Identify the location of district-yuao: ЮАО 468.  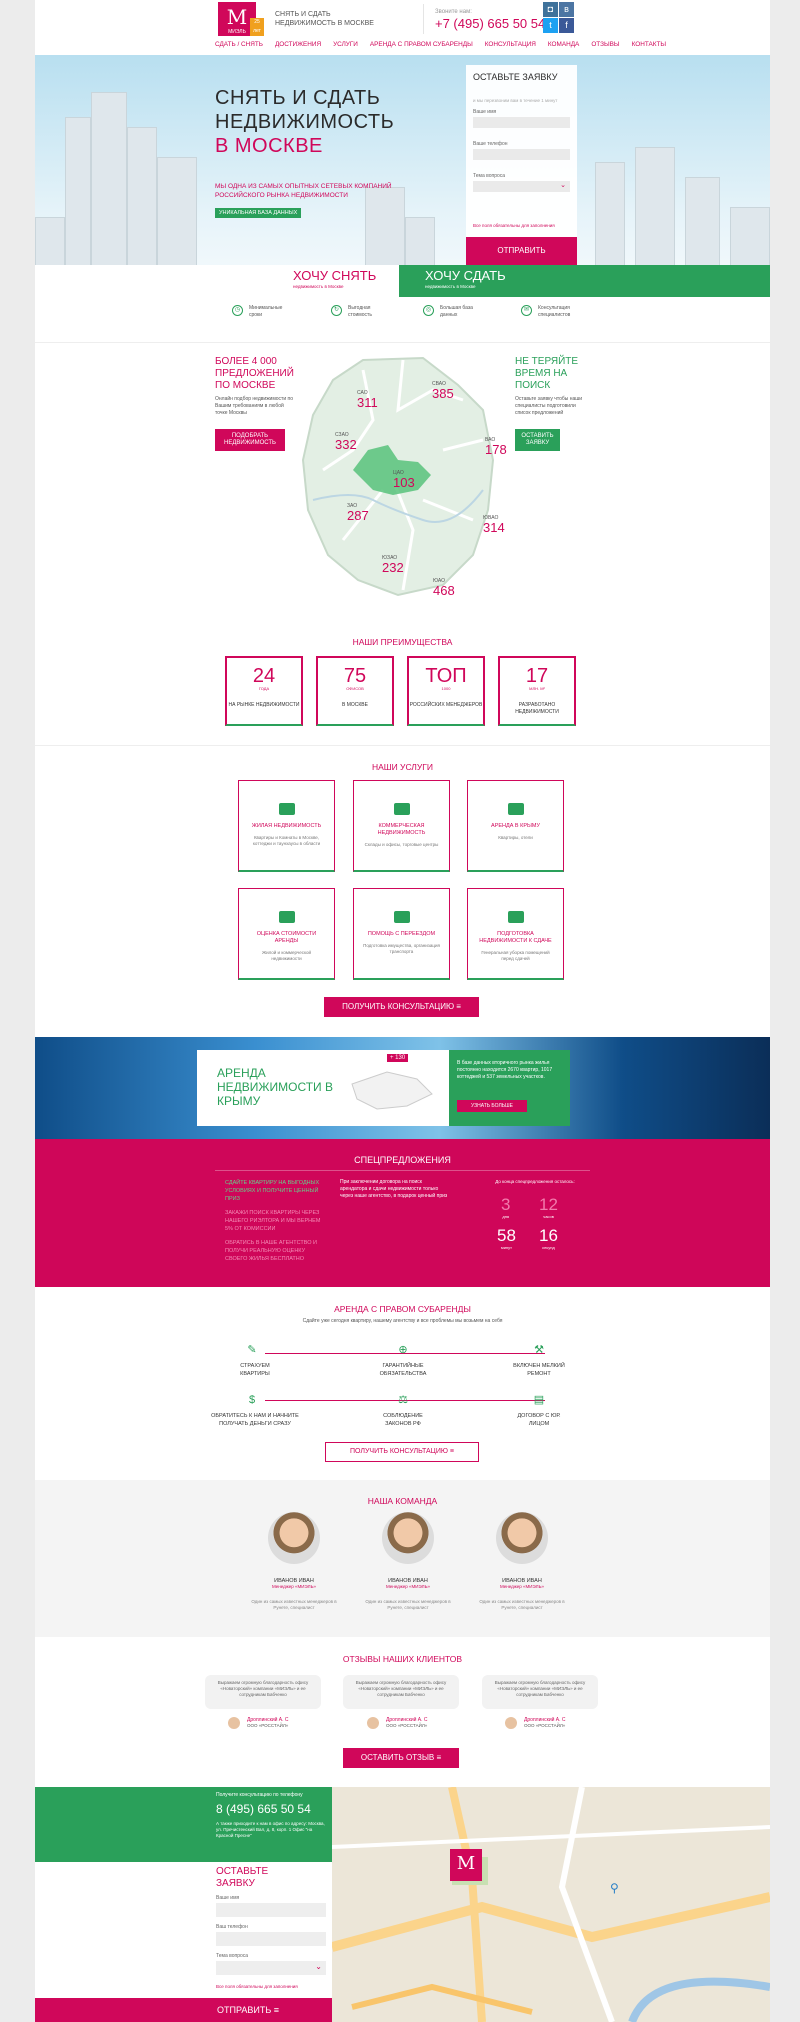
(444, 587).